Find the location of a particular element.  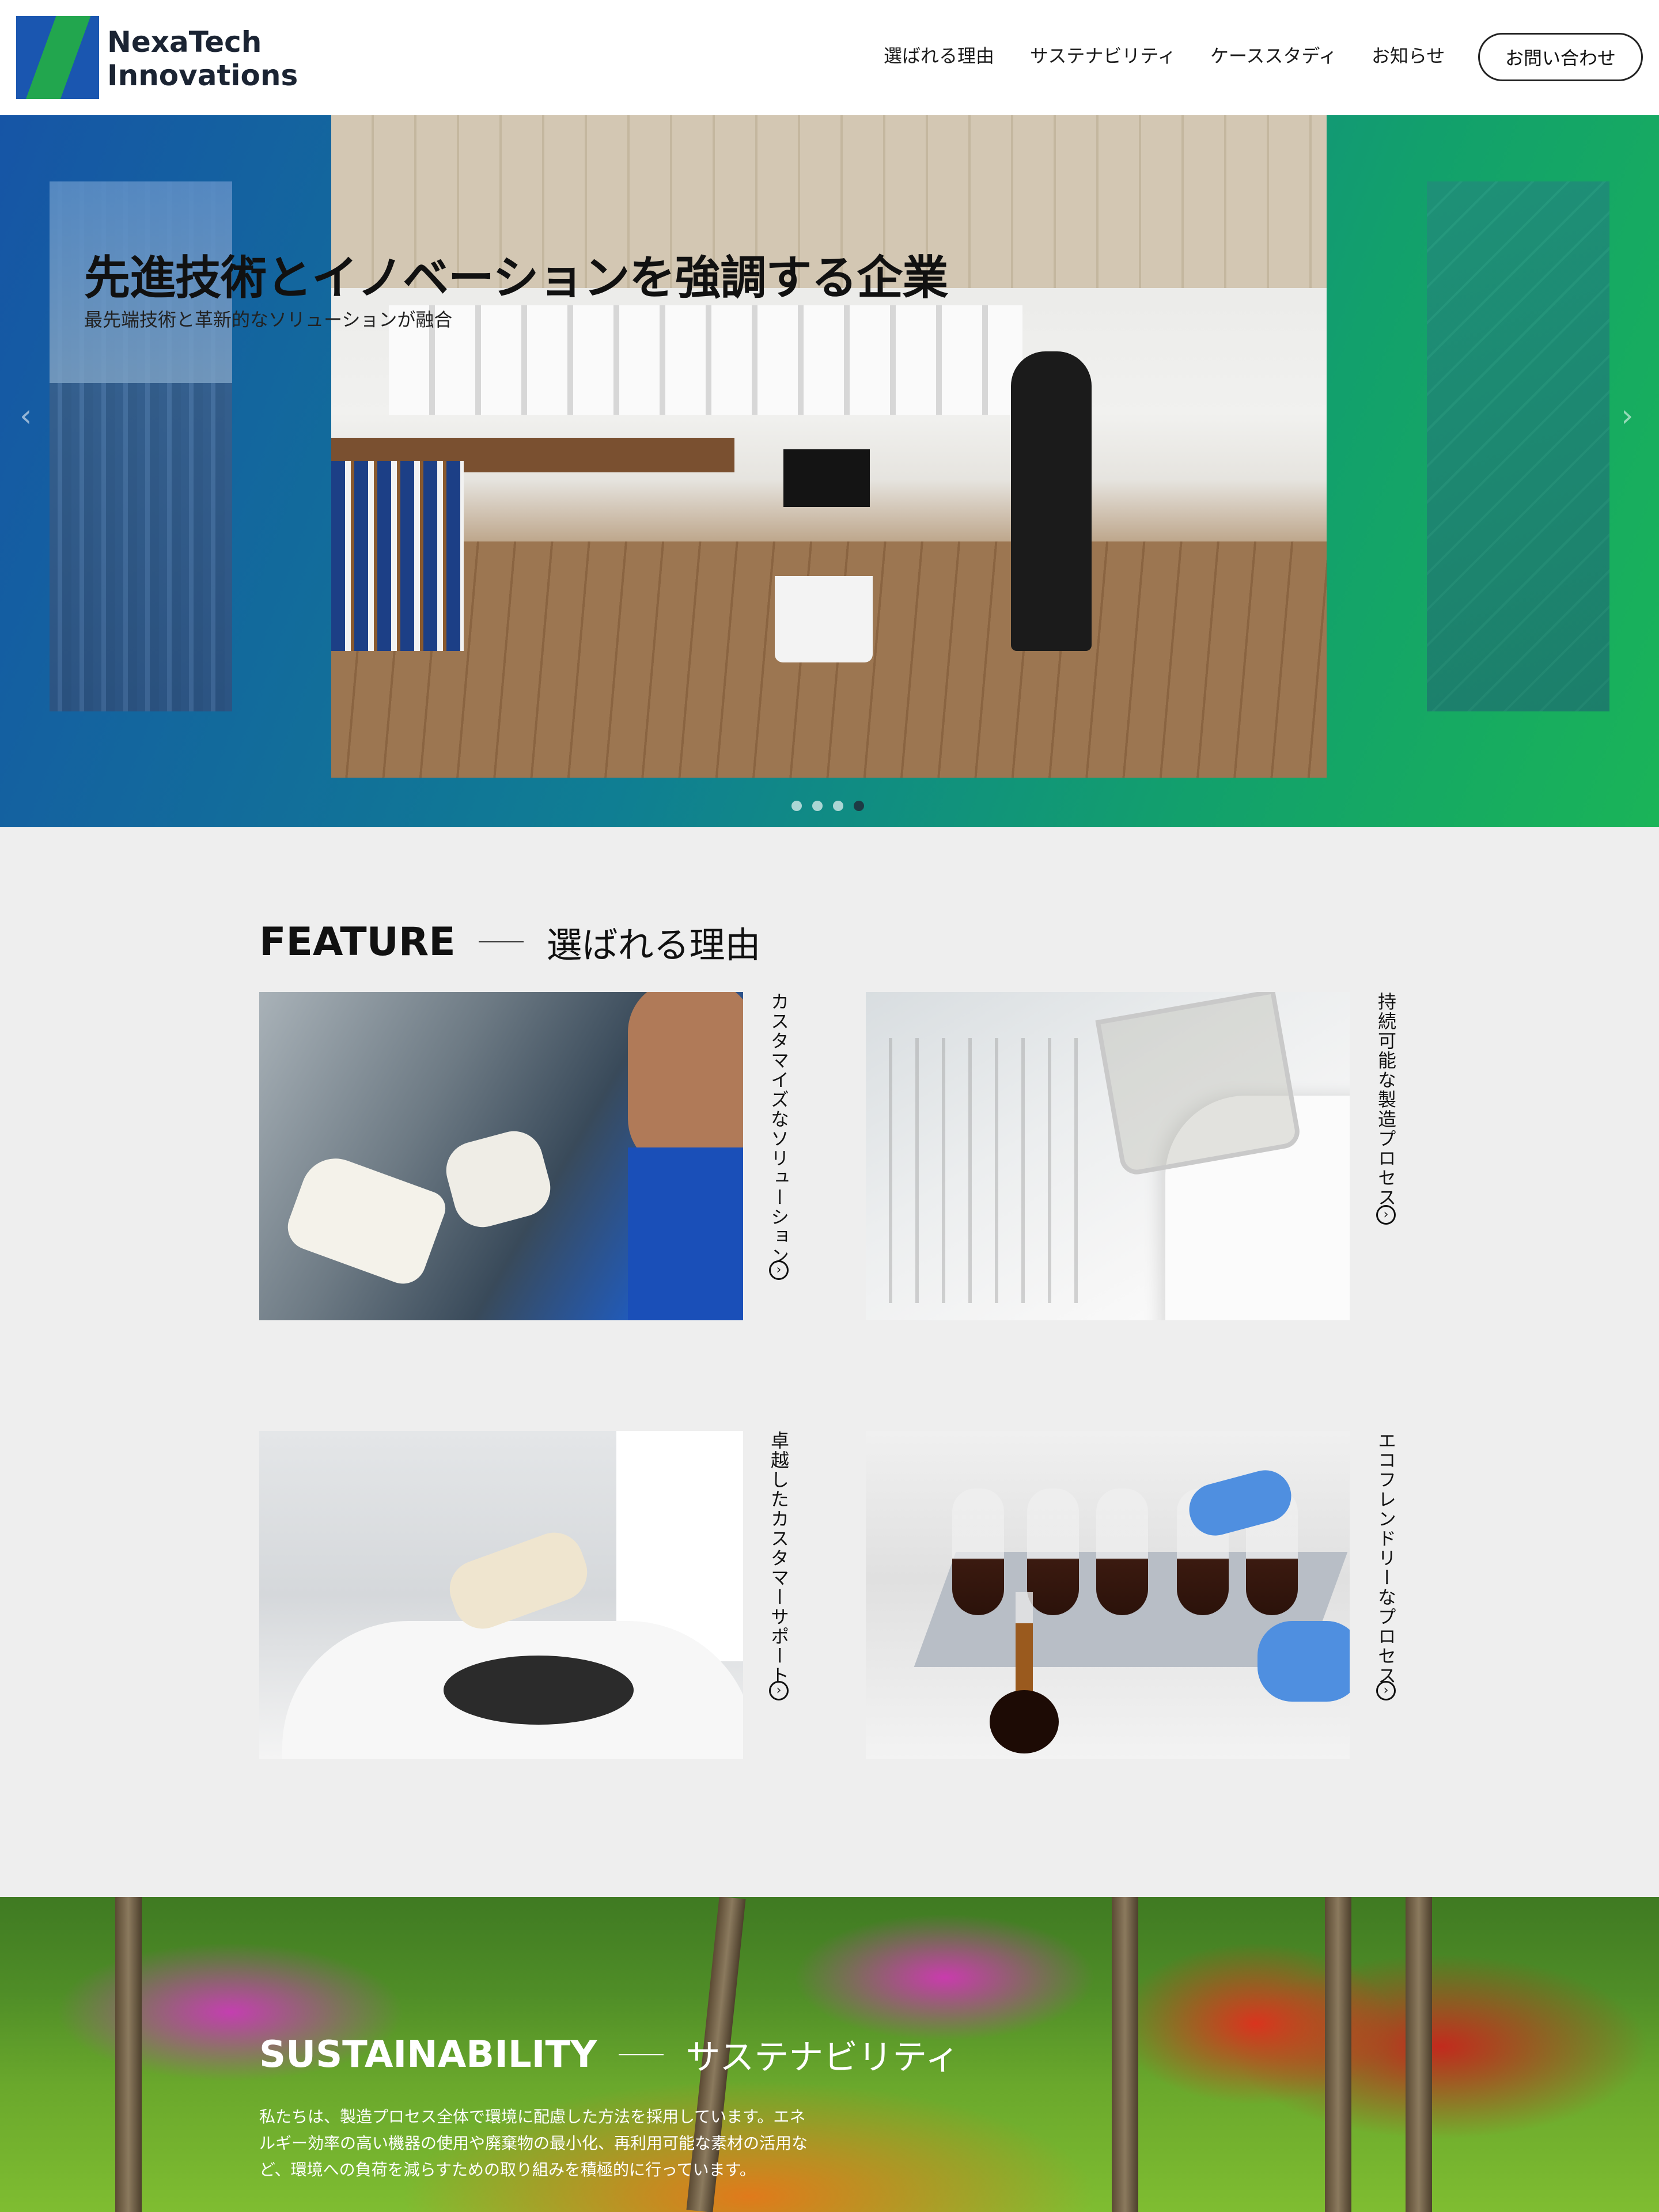

nav-link-sustainability: サステナビリティ is located at coordinates (1103, 54).